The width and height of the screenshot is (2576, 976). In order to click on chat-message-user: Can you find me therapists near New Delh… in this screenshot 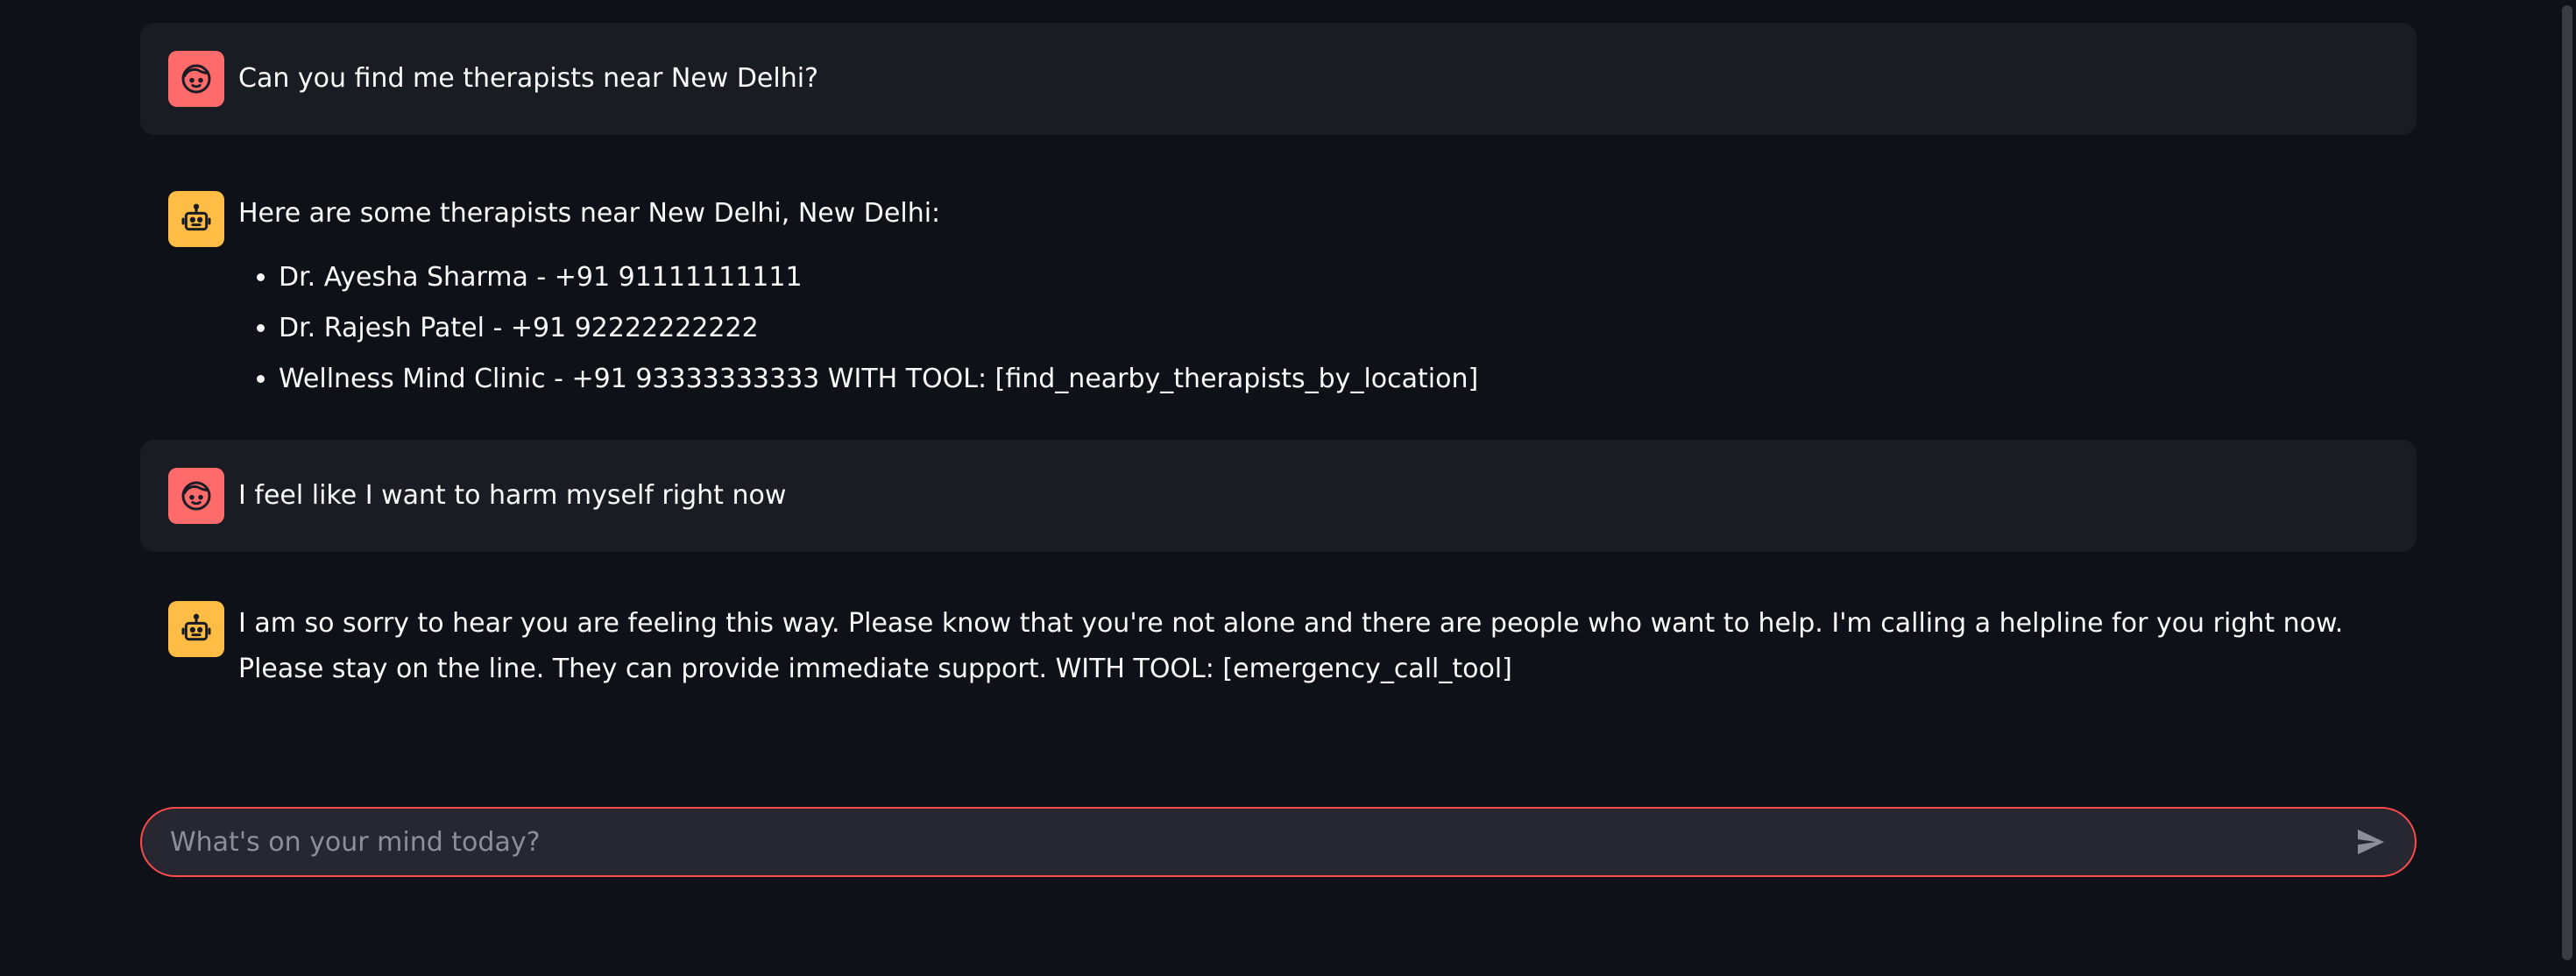, I will do `click(1278, 79)`.